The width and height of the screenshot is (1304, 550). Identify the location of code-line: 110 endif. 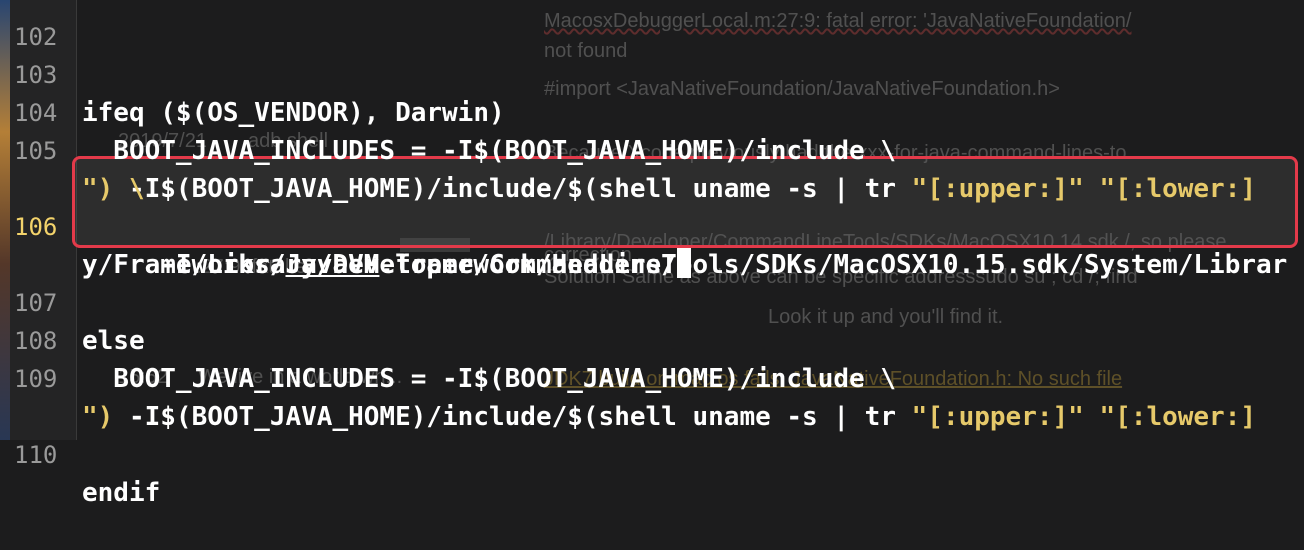
(80, 453).